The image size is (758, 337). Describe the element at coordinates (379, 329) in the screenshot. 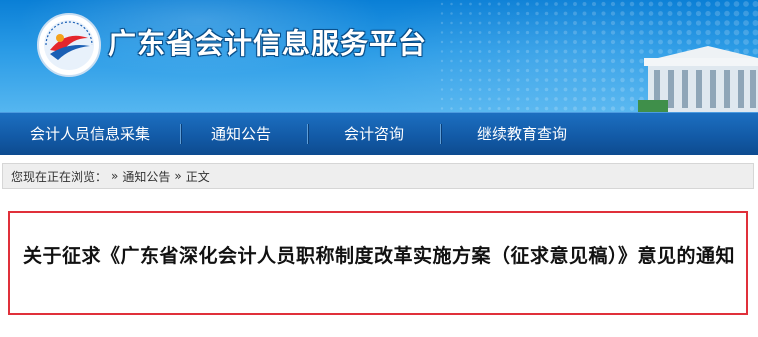

I see `content-area-edge` at that location.